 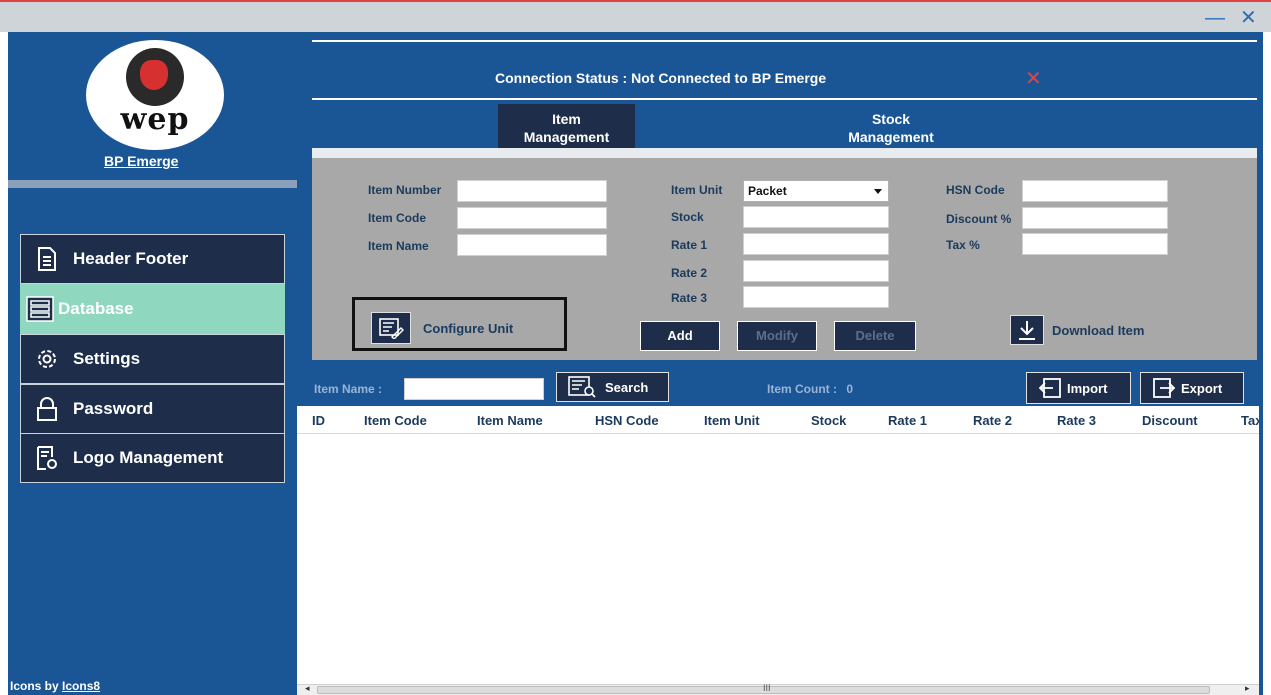 What do you see at coordinates (47, 259) in the screenshot?
I see `document-icon` at bounding box center [47, 259].